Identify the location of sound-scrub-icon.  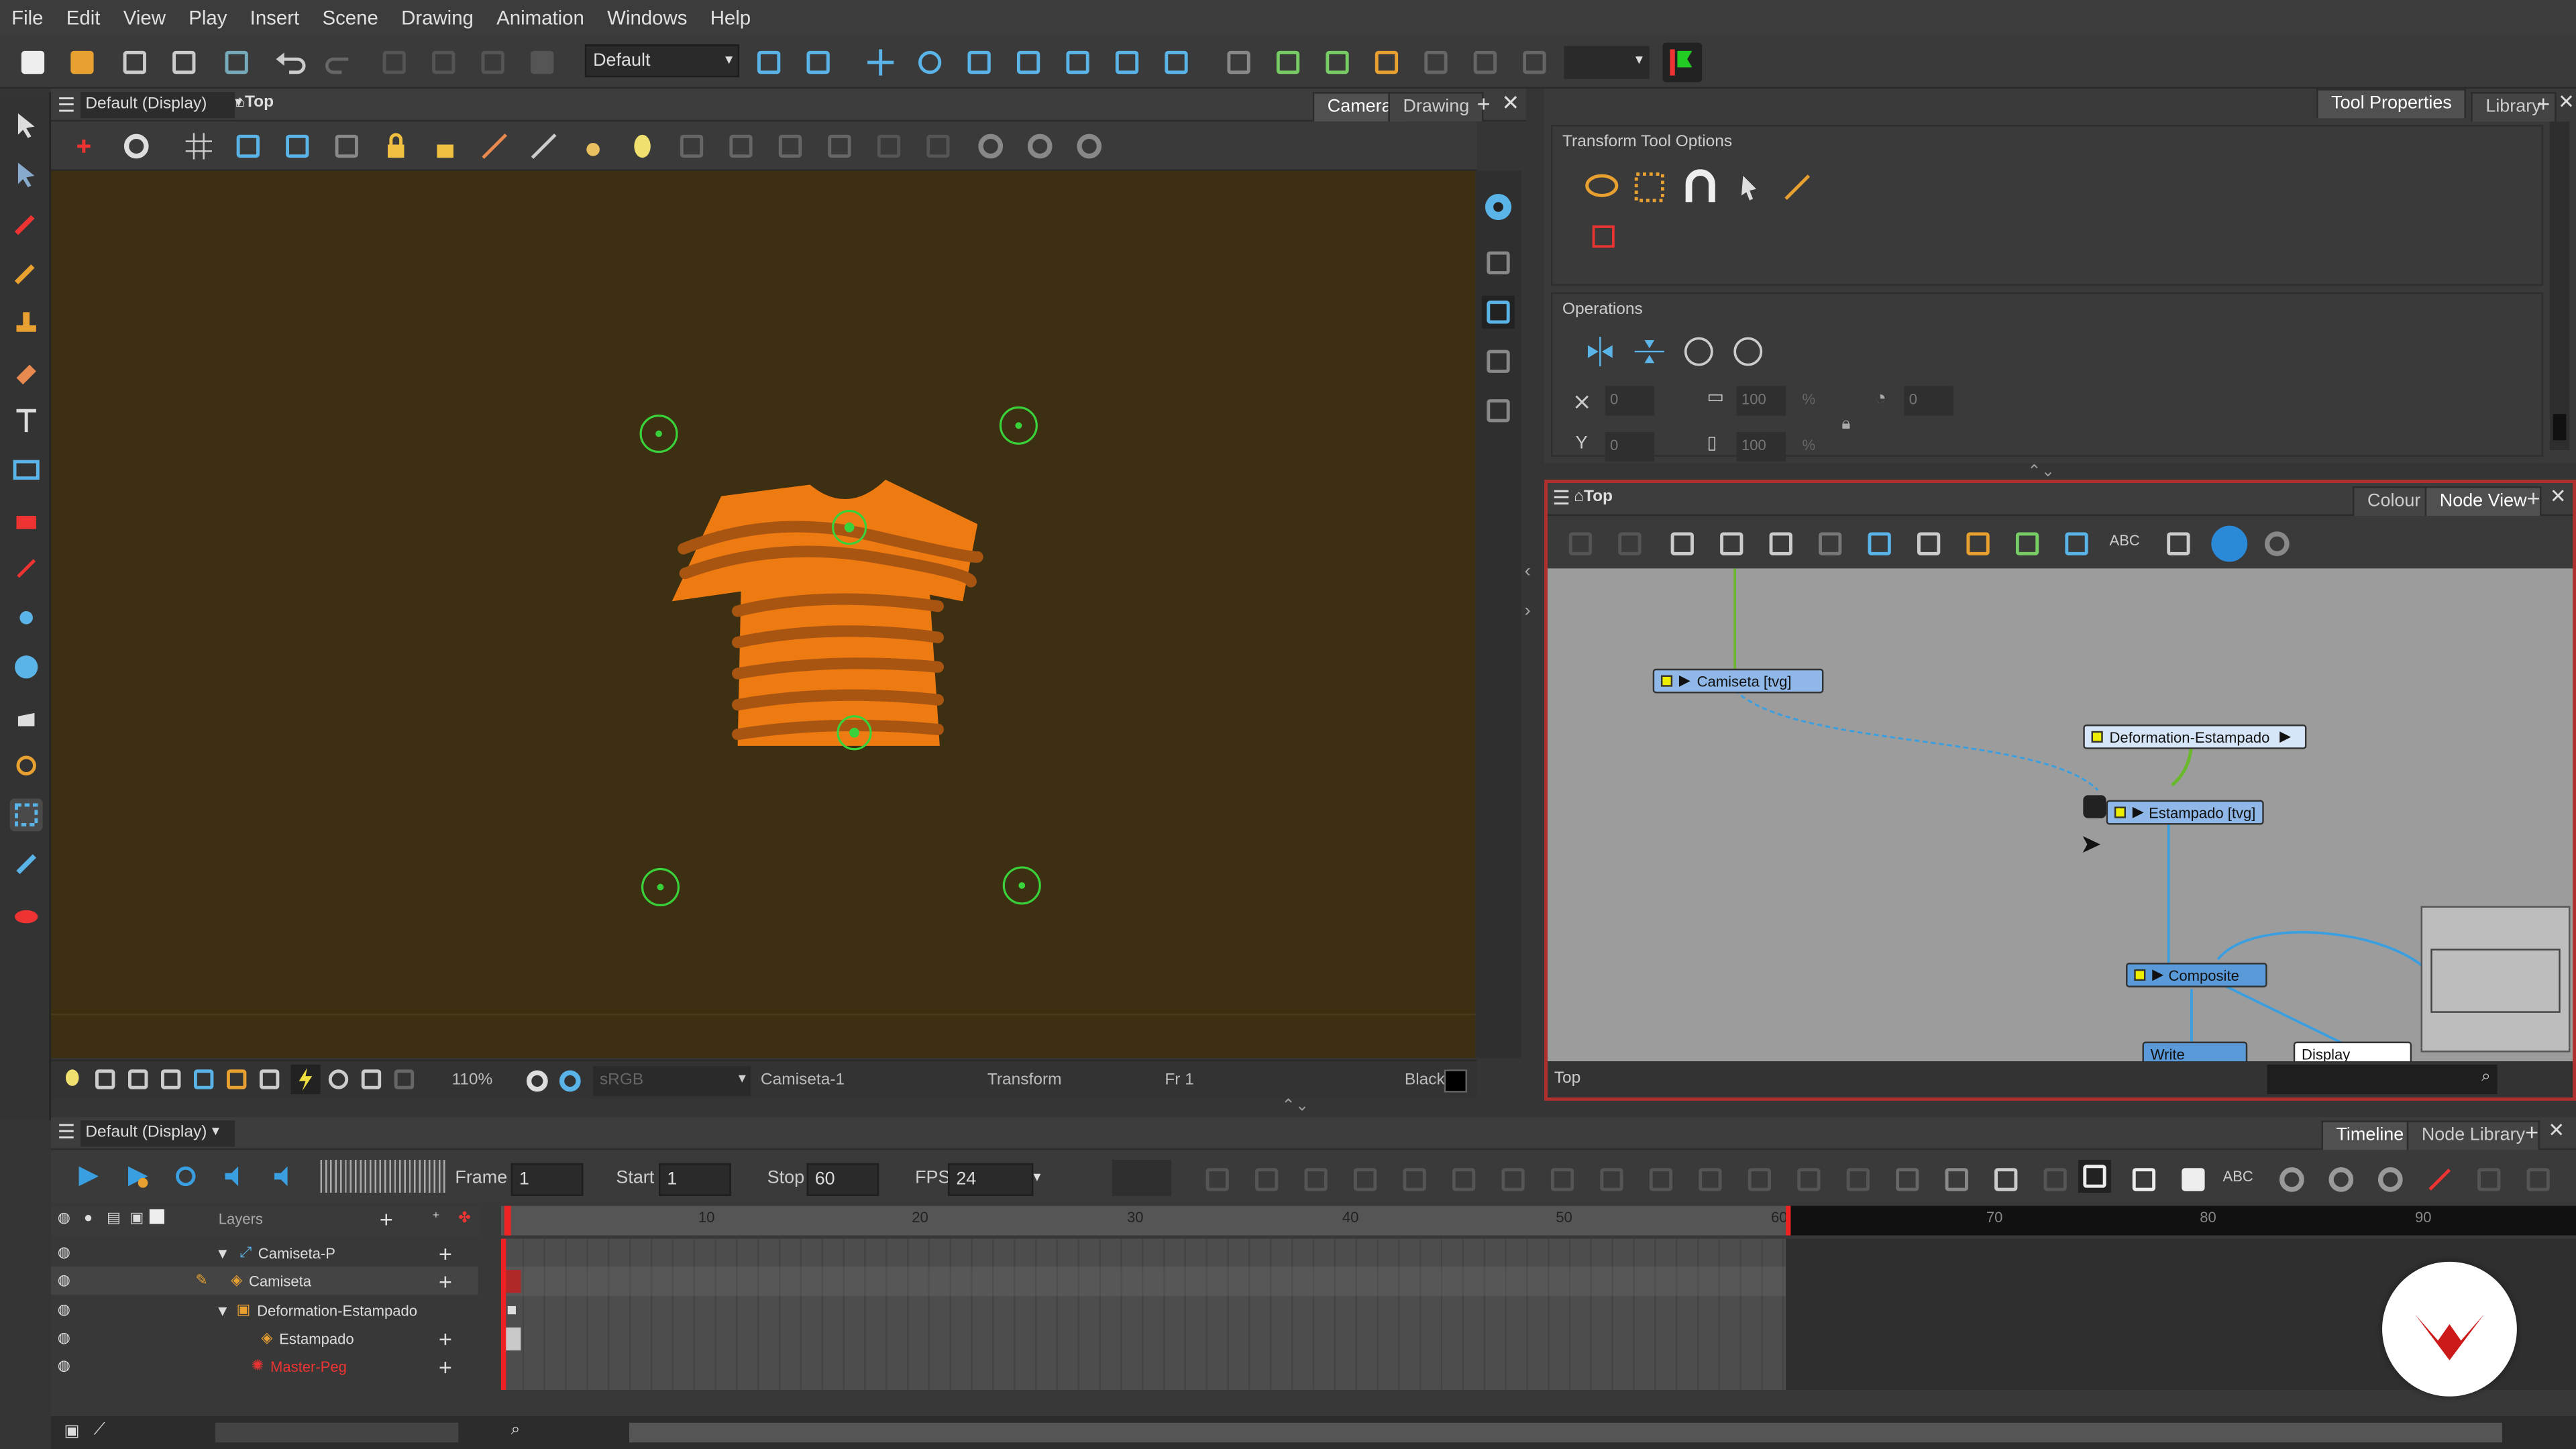
(284, 1179).